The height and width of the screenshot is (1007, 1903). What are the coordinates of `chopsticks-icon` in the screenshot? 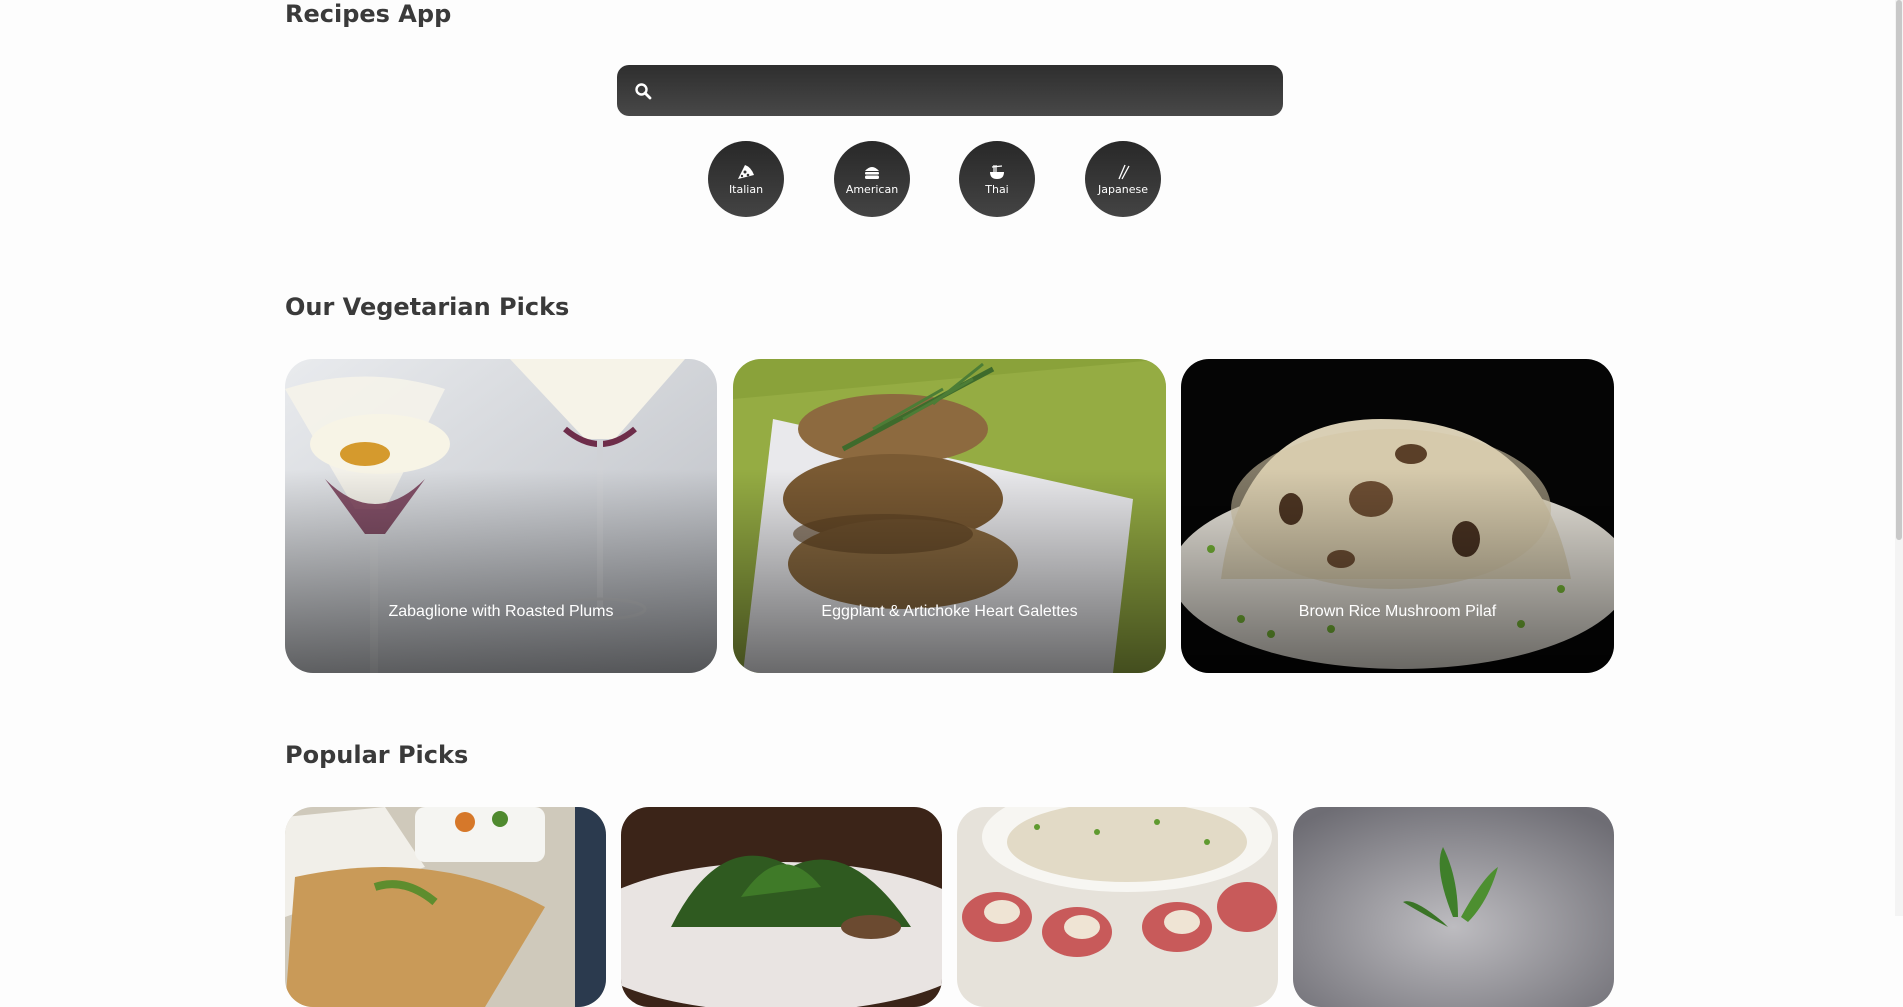 It's located at (1124, 171).